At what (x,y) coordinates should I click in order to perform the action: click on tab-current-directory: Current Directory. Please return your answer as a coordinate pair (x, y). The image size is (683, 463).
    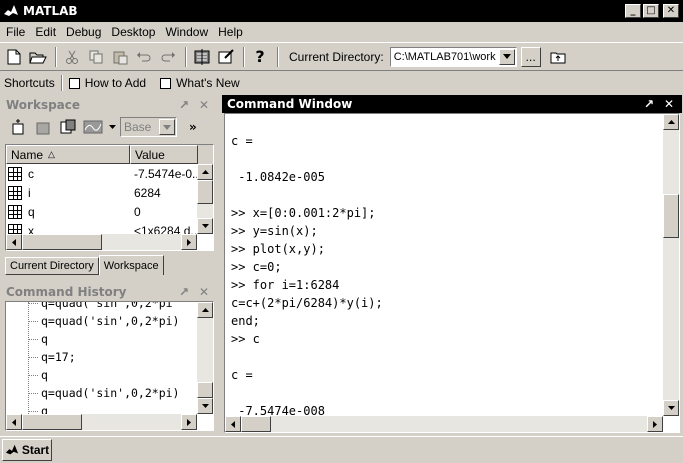
    Looking at the image, I should click on (52, 266).